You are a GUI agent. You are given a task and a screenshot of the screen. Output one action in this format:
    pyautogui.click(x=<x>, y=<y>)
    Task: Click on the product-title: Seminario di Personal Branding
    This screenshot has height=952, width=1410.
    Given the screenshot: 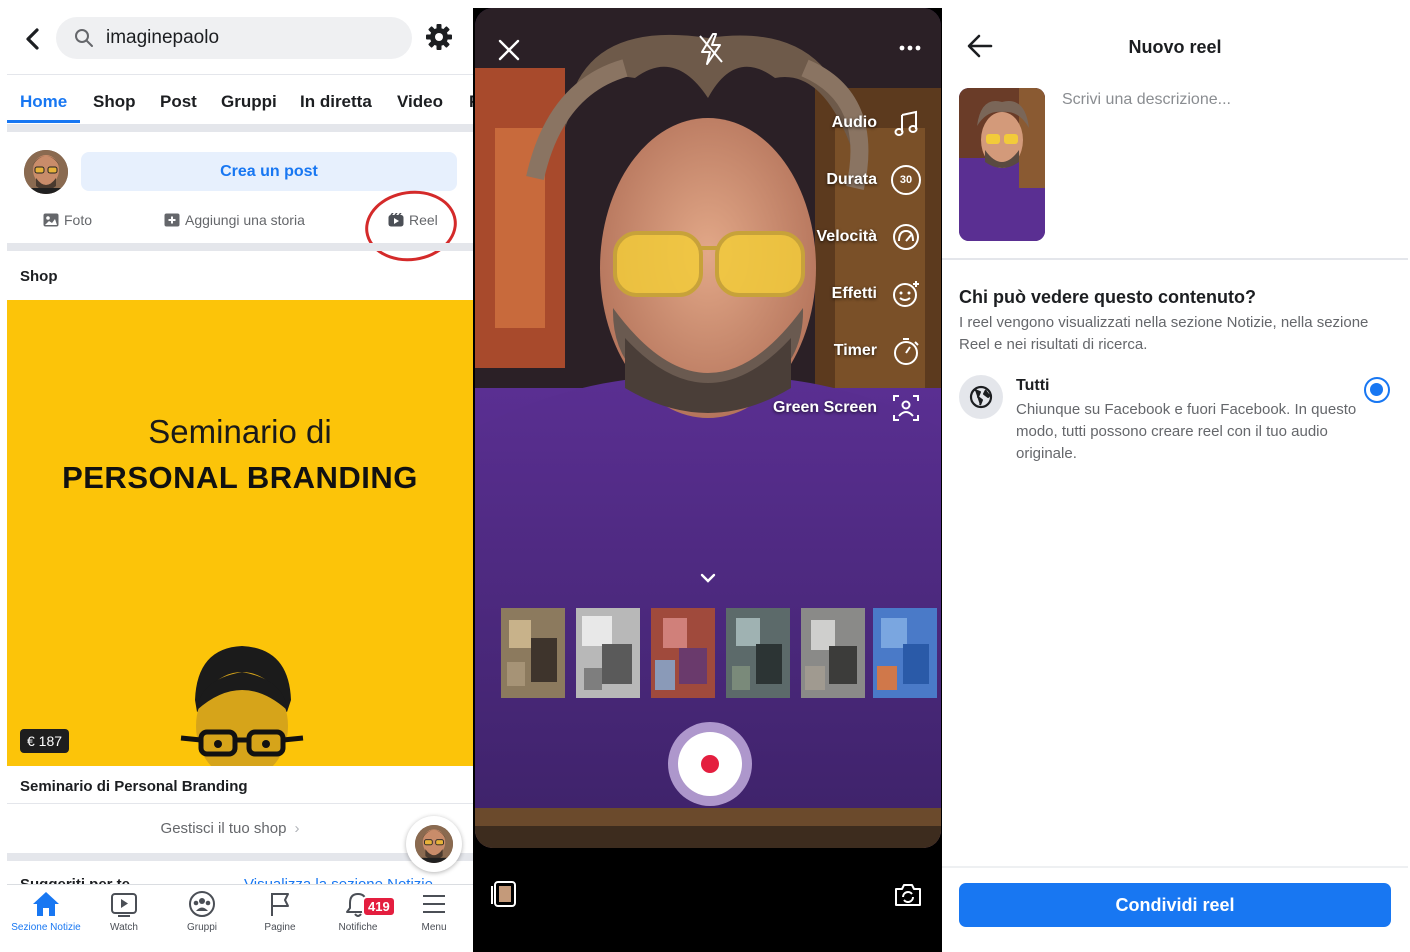 What is the action you would take?
    pyautogui.click(x=134, y=786)
    